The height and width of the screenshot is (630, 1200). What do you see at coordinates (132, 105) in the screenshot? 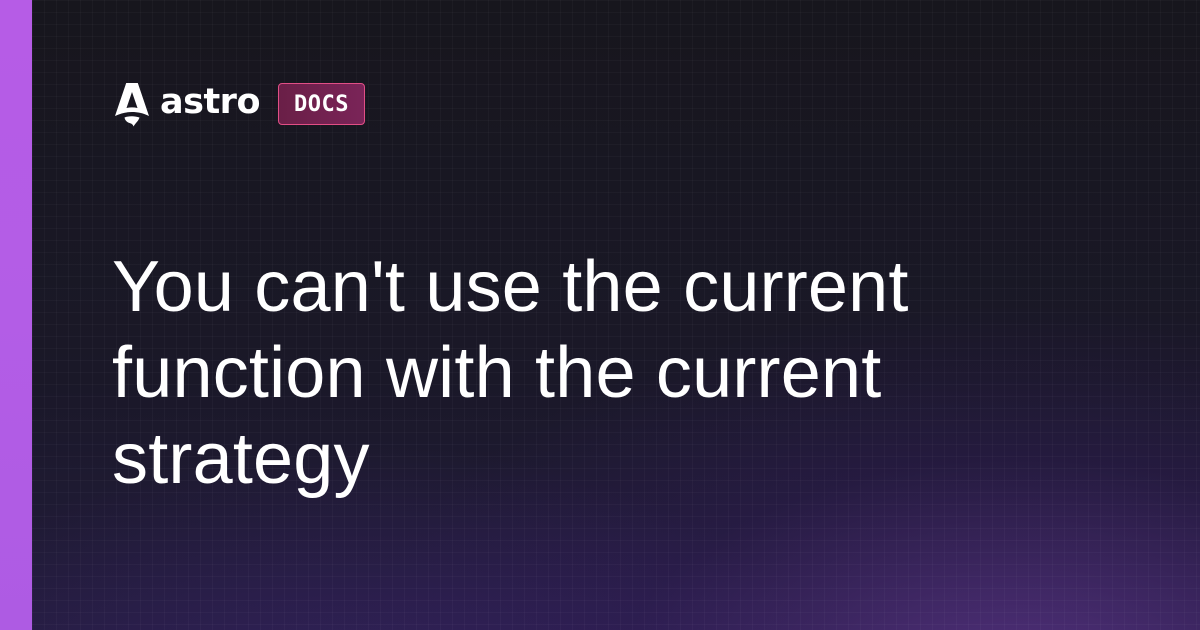
I see `astro-rocket-icon` at bounding box center [132, 105].